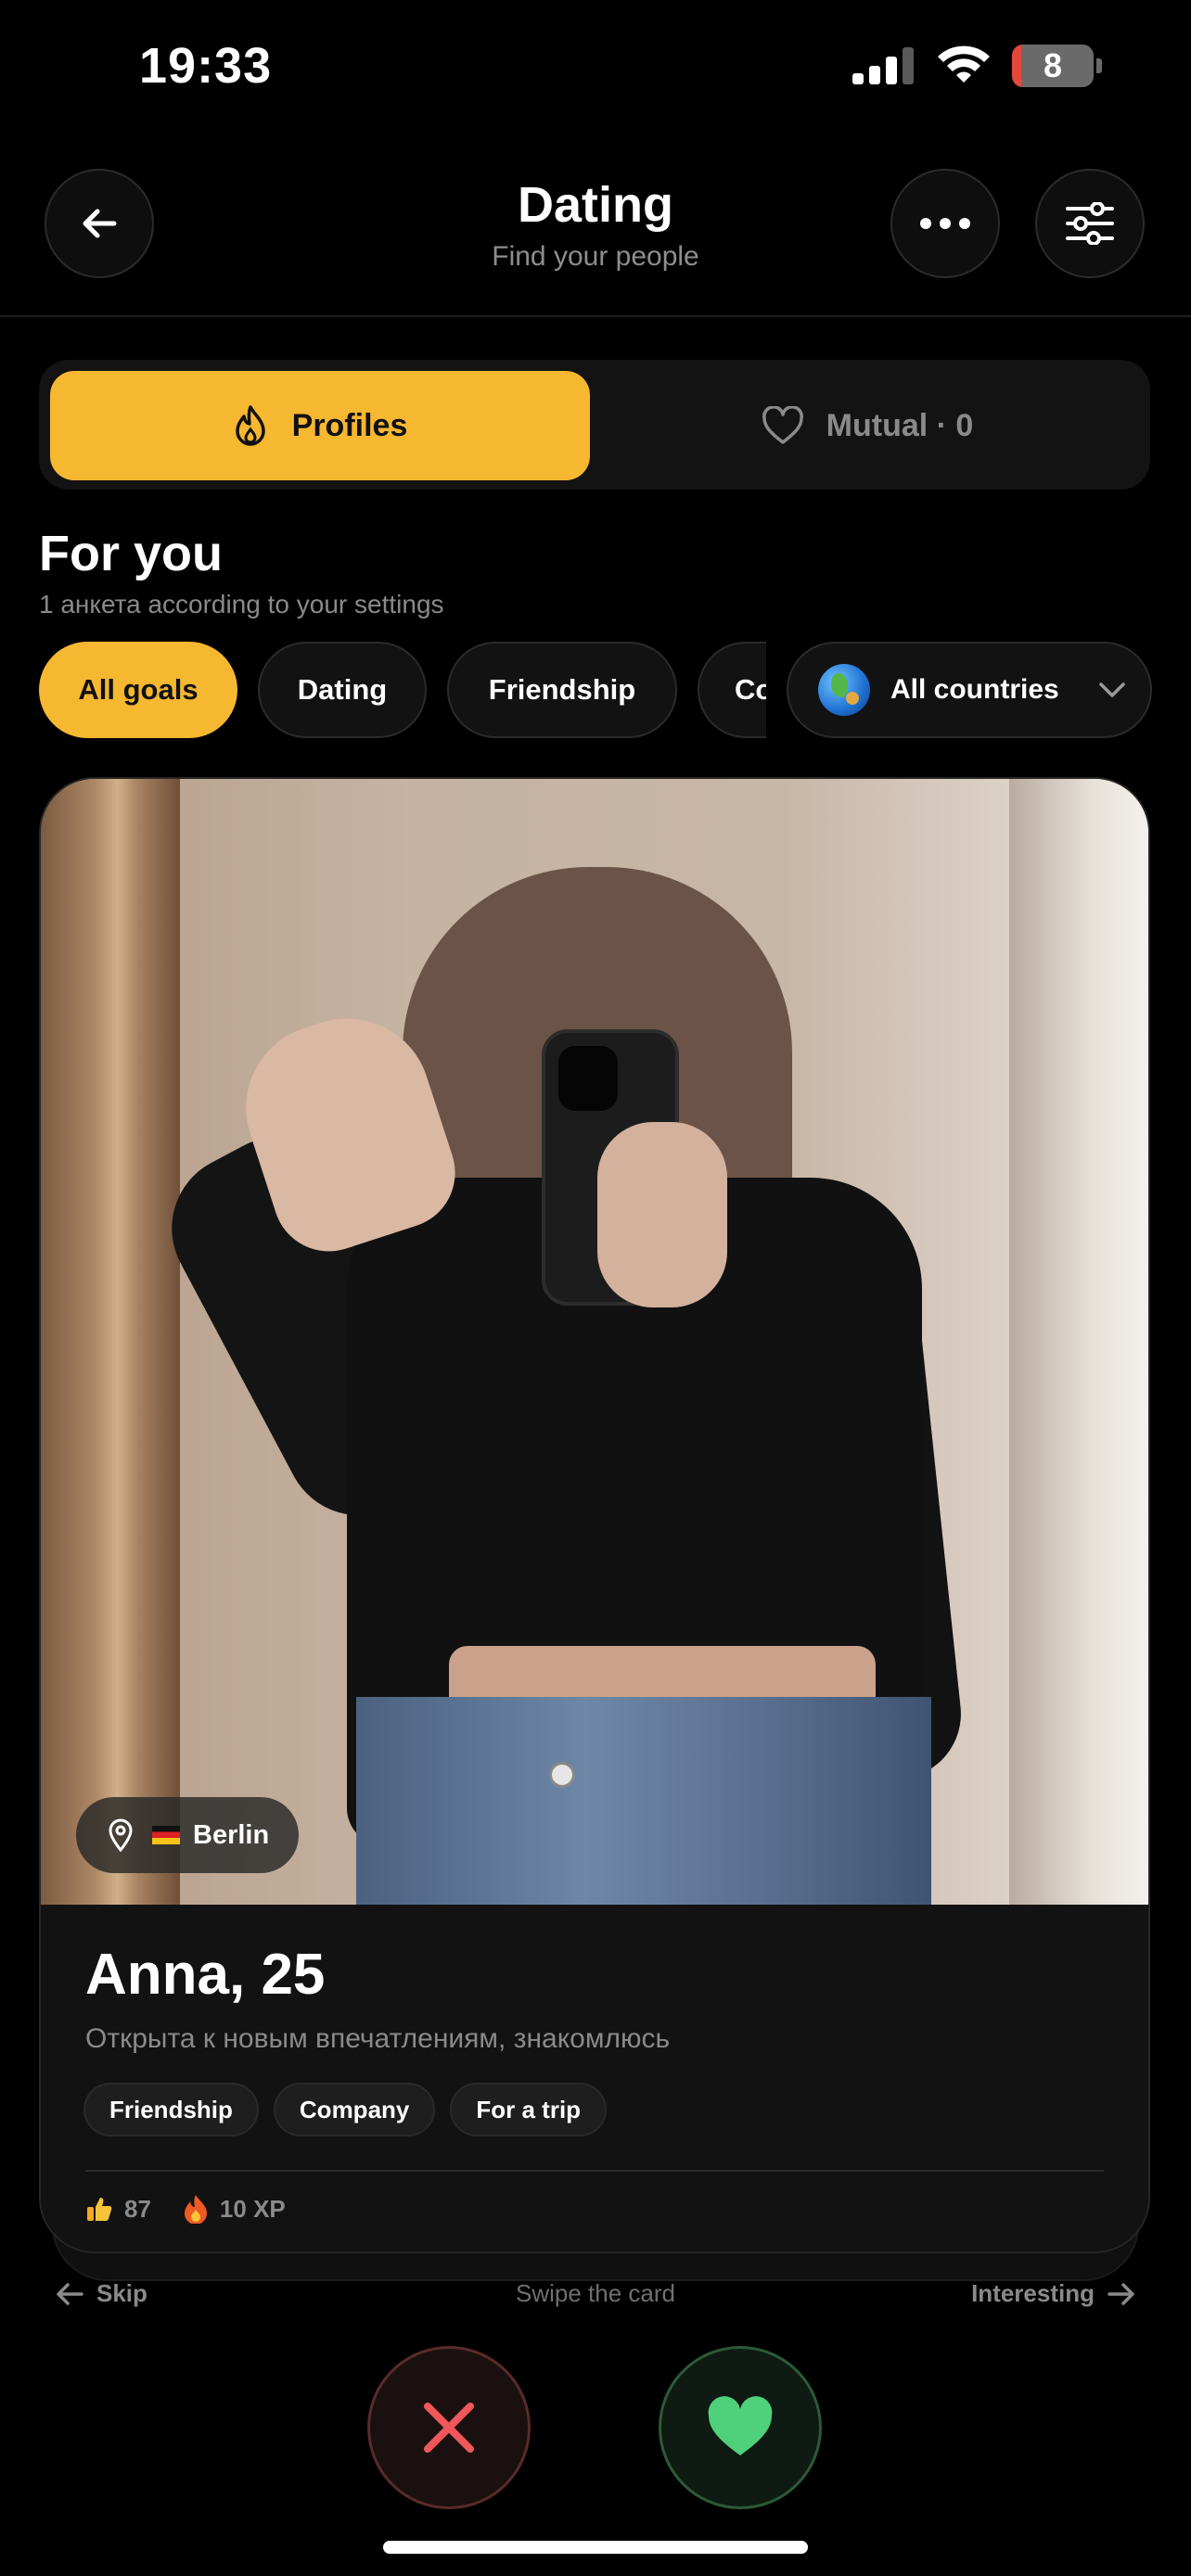 This screenshot has height=2576, width=1191. Describe the element at coordinates (241, 604) in the screenshot. I see `section-subtitle: 1 анкета according to your settings` at that location.